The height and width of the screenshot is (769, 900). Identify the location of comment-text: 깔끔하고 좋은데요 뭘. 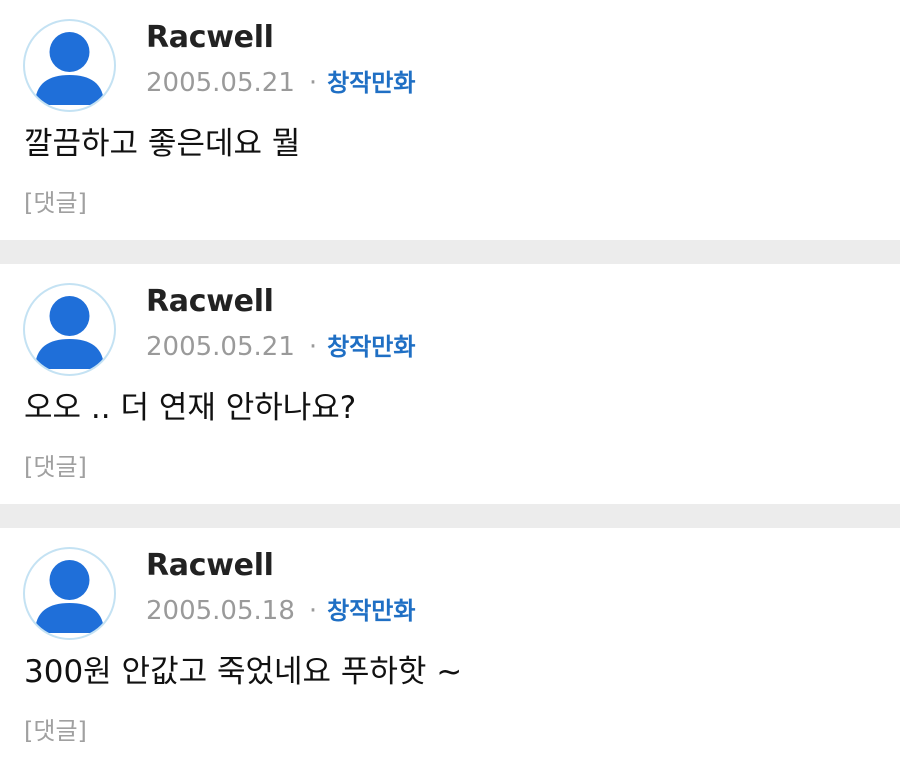
(162, 144).